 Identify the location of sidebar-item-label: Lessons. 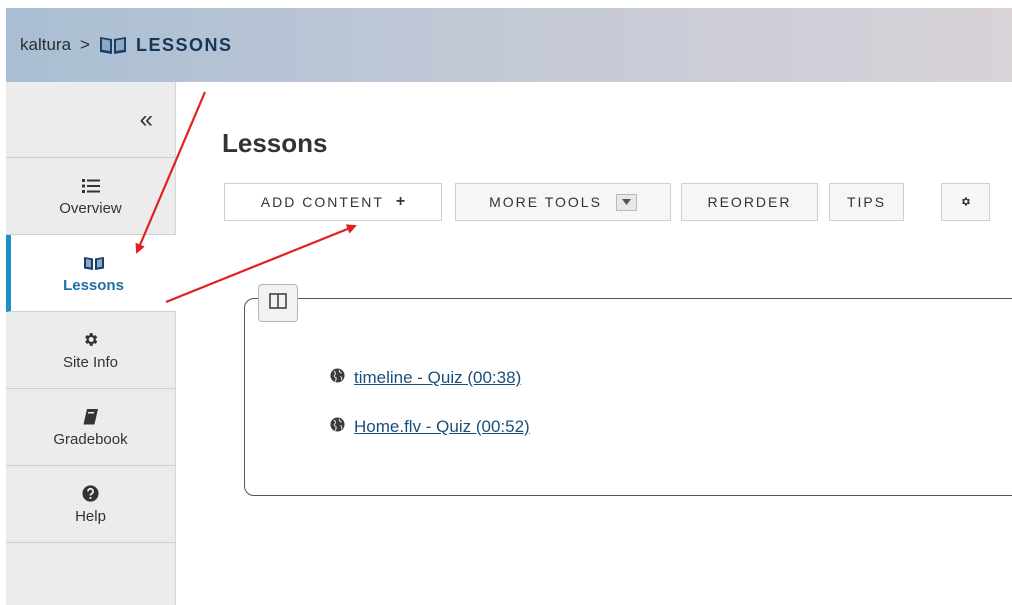
(93, 285).